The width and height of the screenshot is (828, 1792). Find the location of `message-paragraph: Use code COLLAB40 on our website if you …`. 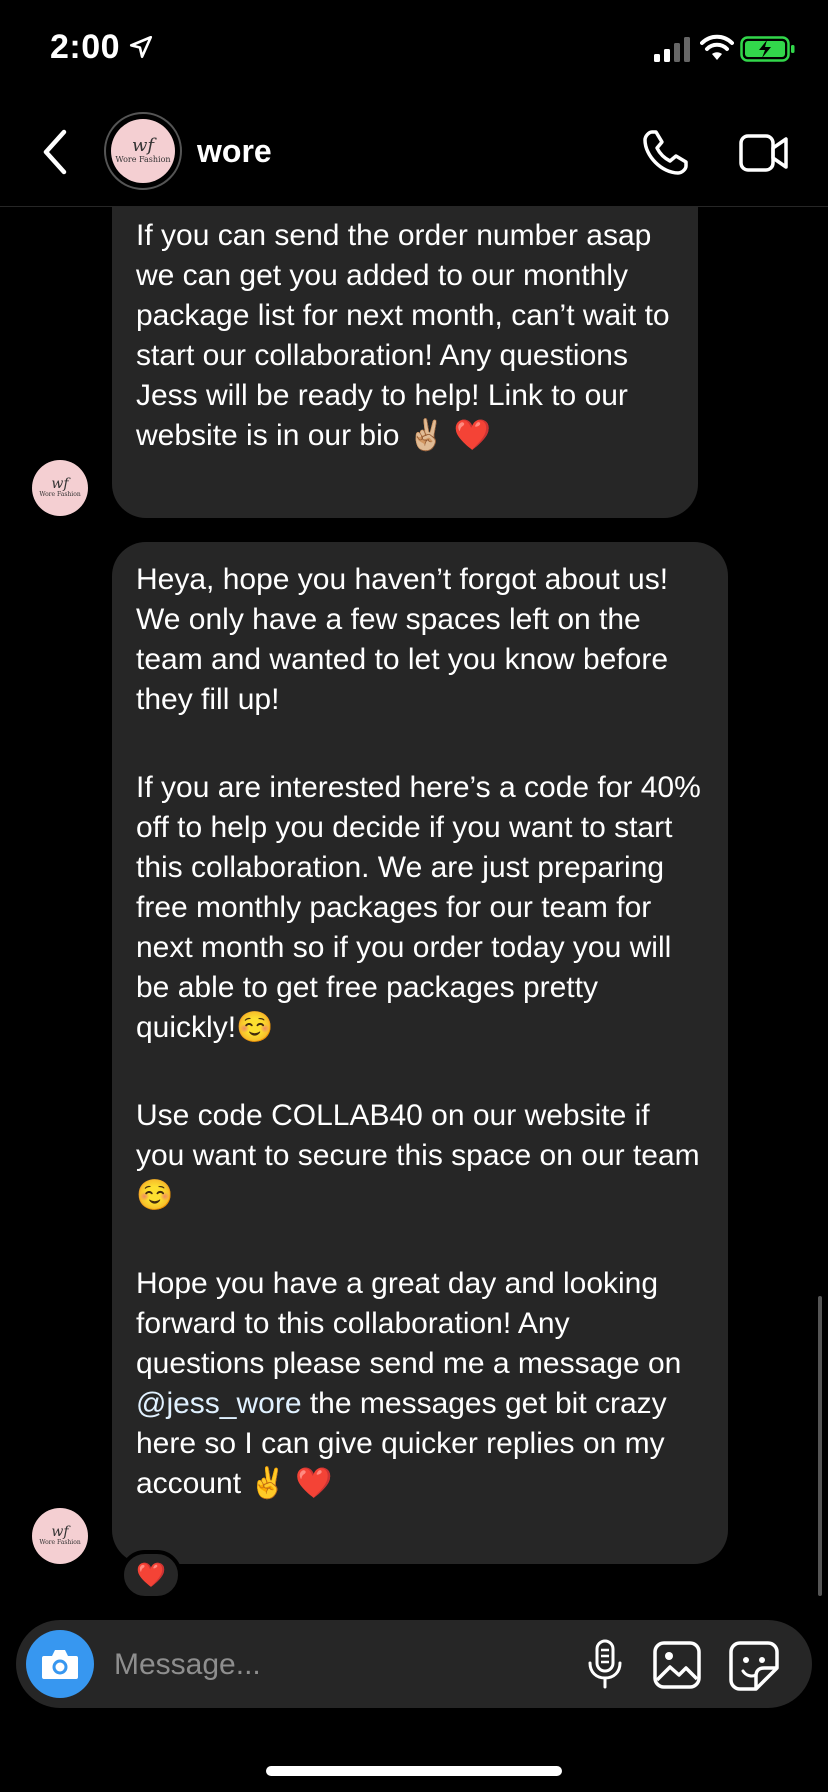

message-paragraph: Use code COLLAB40 on our website if you … is located at coordinates (418, 1155).